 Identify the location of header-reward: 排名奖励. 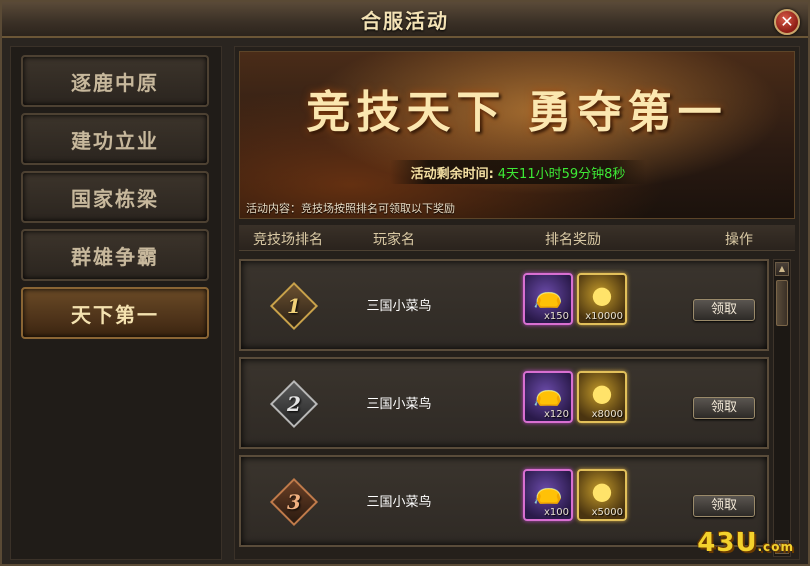
(573, 240).